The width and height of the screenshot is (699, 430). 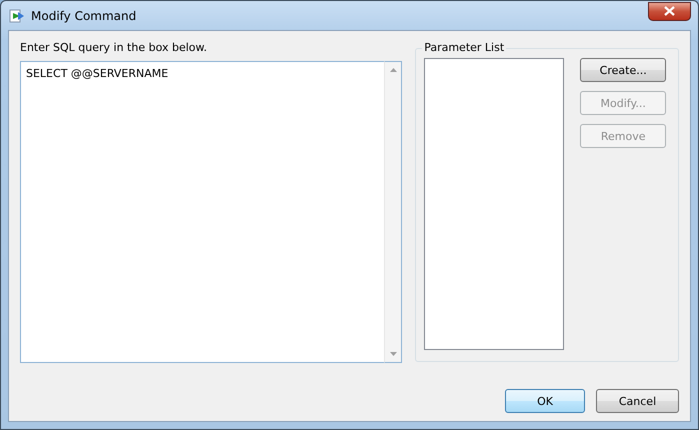 I want to click on dialog-button: Cancel, so click(x=637, y=401).